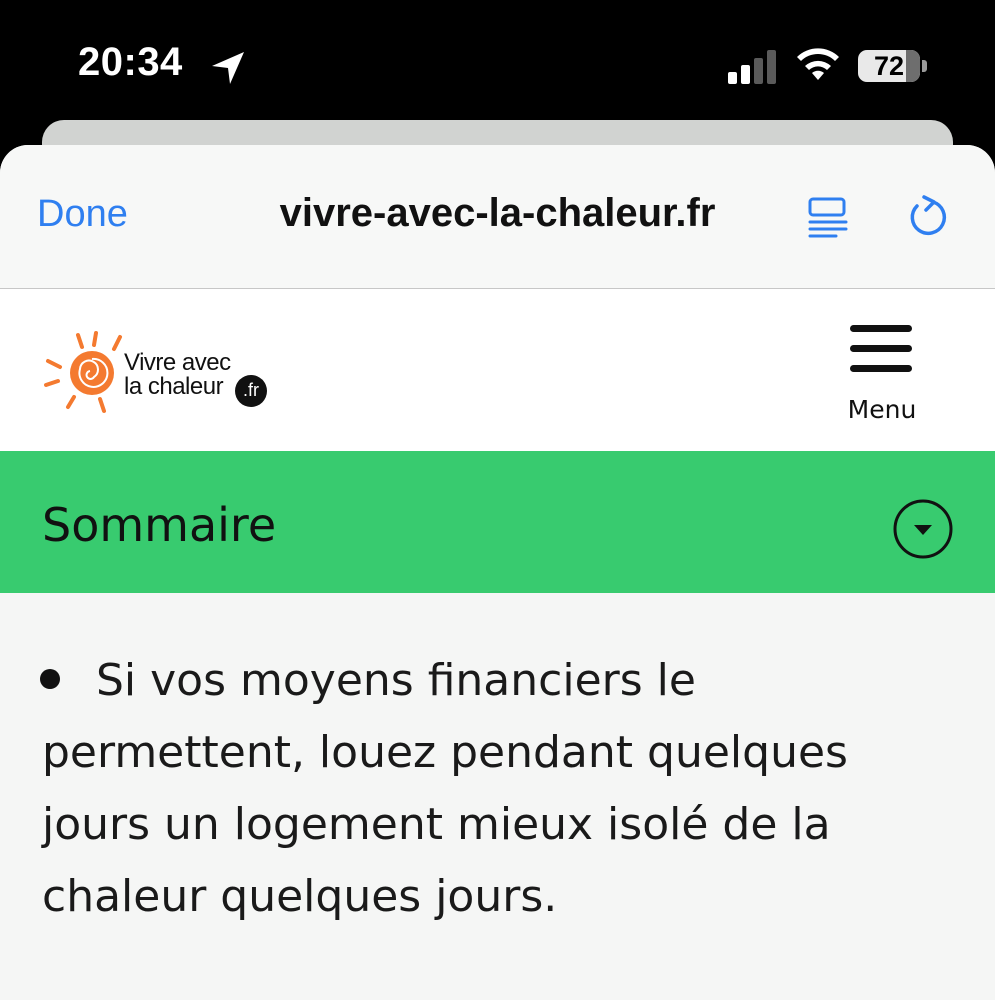 This screenshot has width=995, height=1000. What do you see at coordinates (828, 217) in the screenshot?
I see `reader-mode-icon` at bounding box center [828, 217].